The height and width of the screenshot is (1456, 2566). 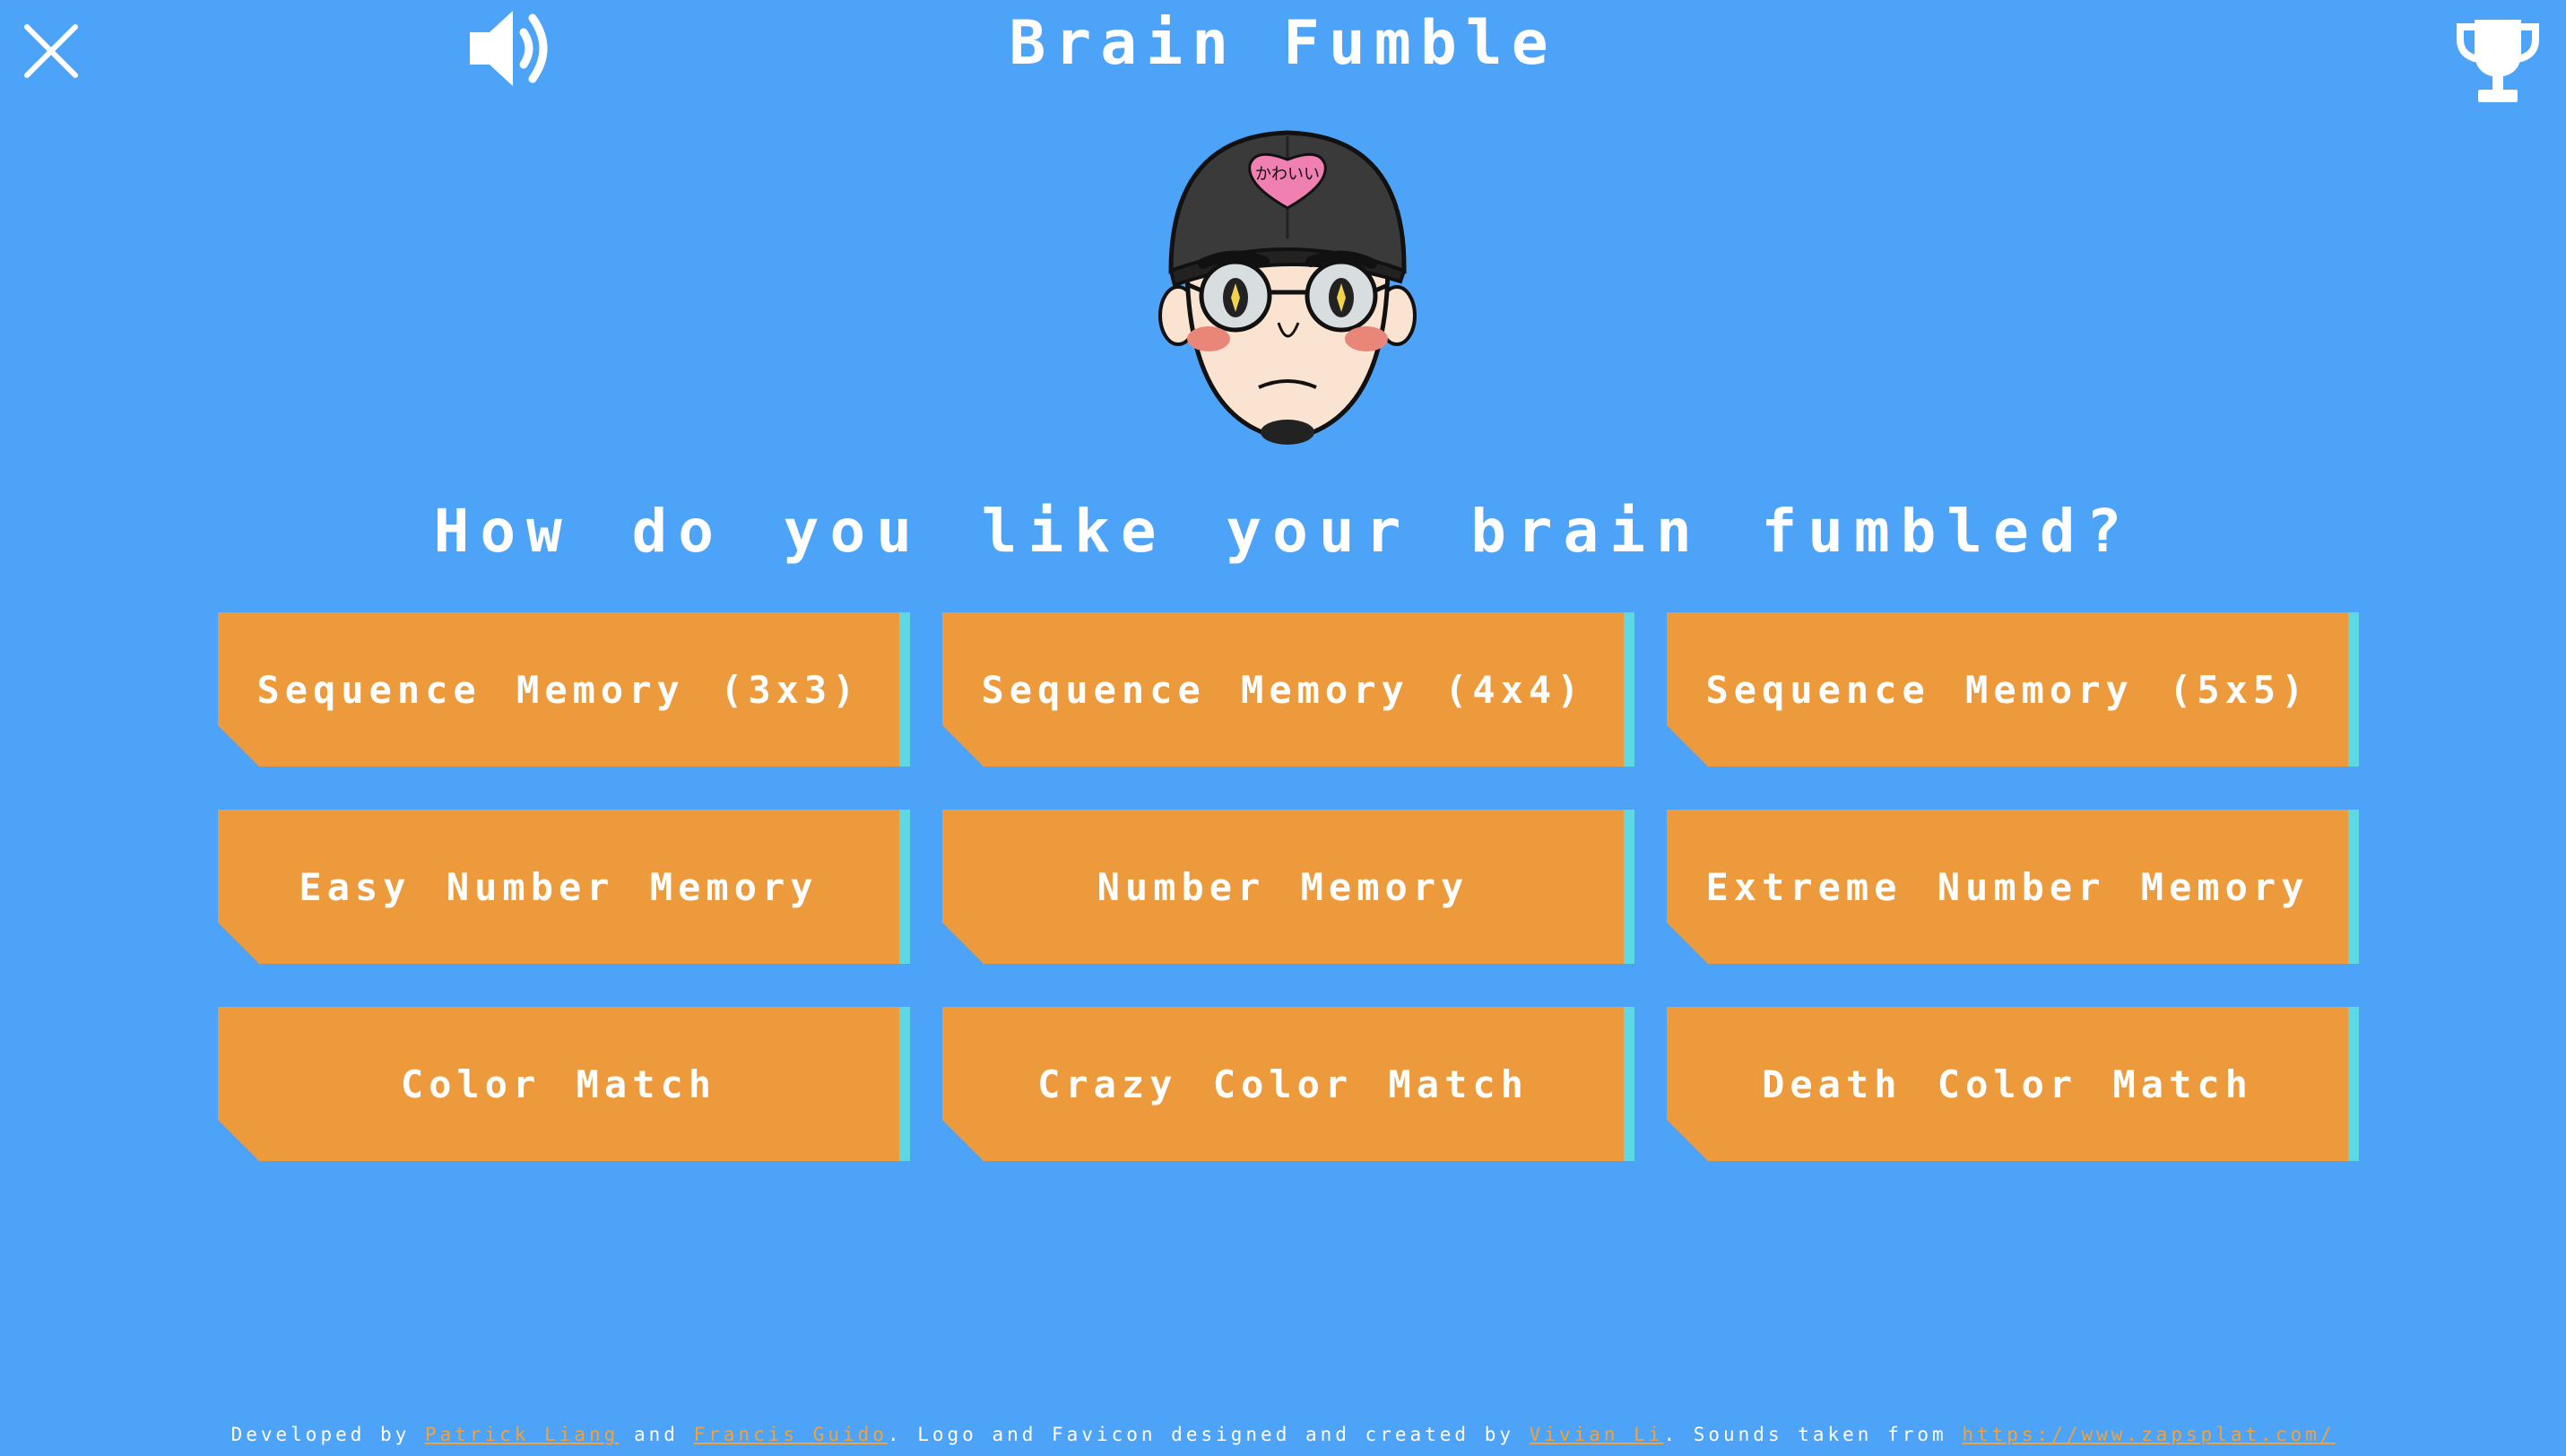 I want to click on mode-button-number: Number Memory, so click(x=1288, y=887).